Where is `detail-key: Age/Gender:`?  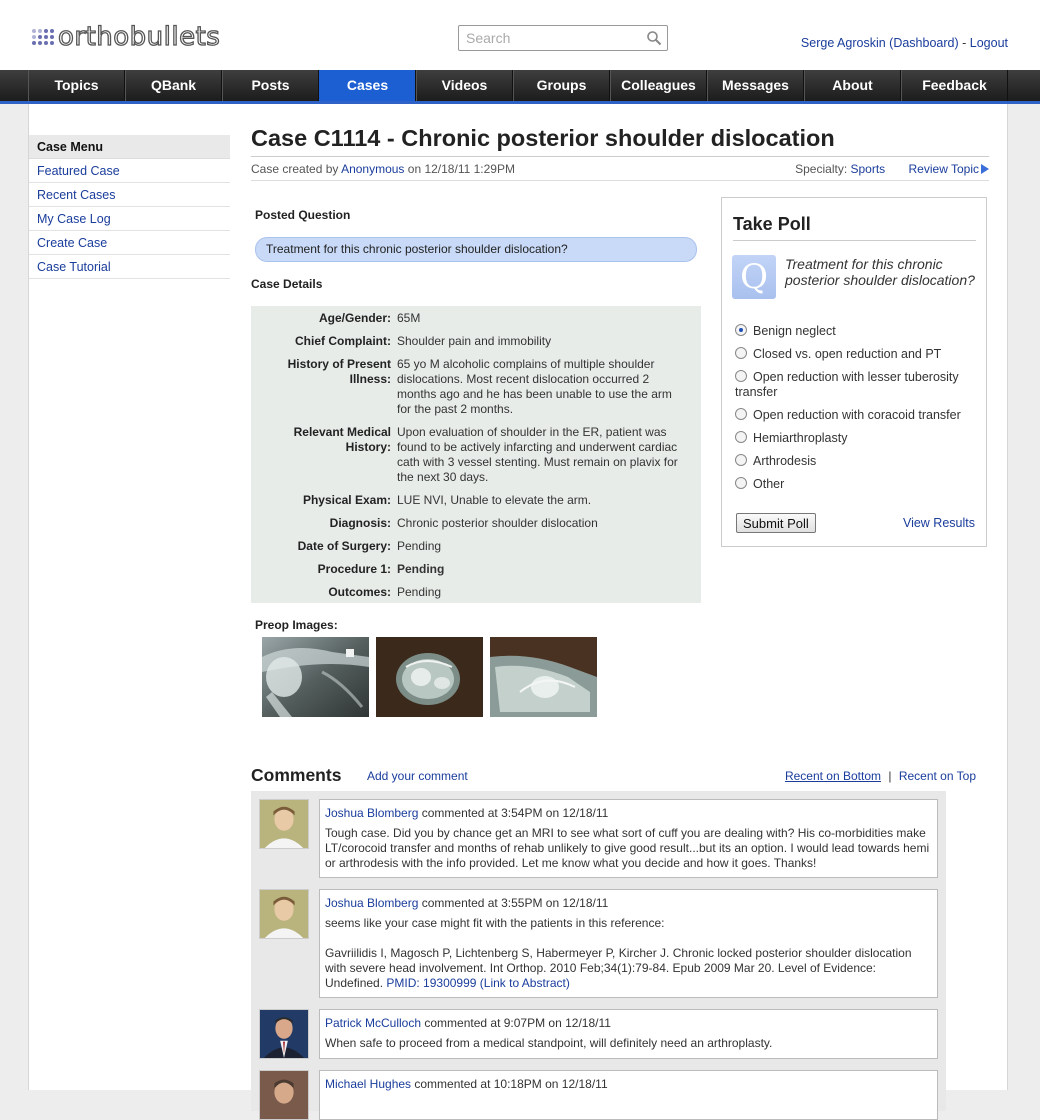
detail-key: Age/Gender: is located at coordinates (354, 318).